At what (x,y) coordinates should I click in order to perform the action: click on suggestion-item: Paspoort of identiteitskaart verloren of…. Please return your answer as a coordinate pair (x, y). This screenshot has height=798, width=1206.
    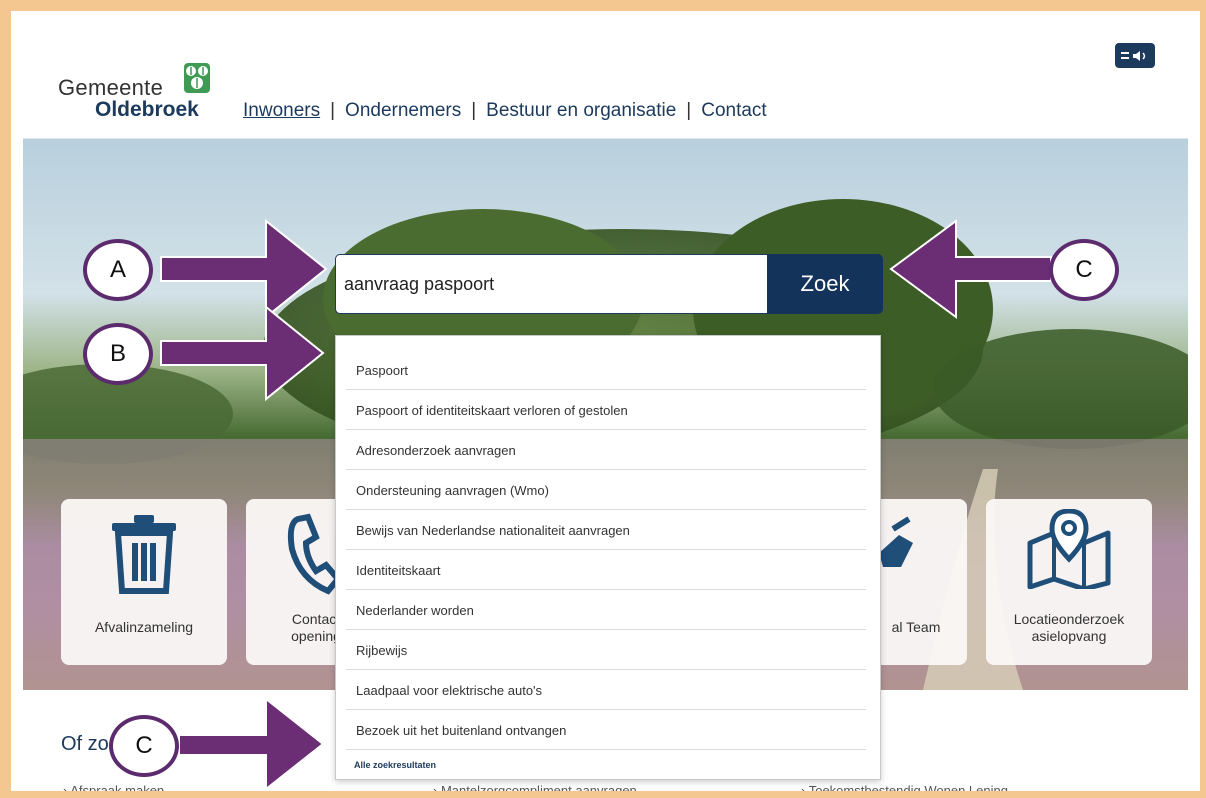
    Looking at the image, I should click on (606, 410).